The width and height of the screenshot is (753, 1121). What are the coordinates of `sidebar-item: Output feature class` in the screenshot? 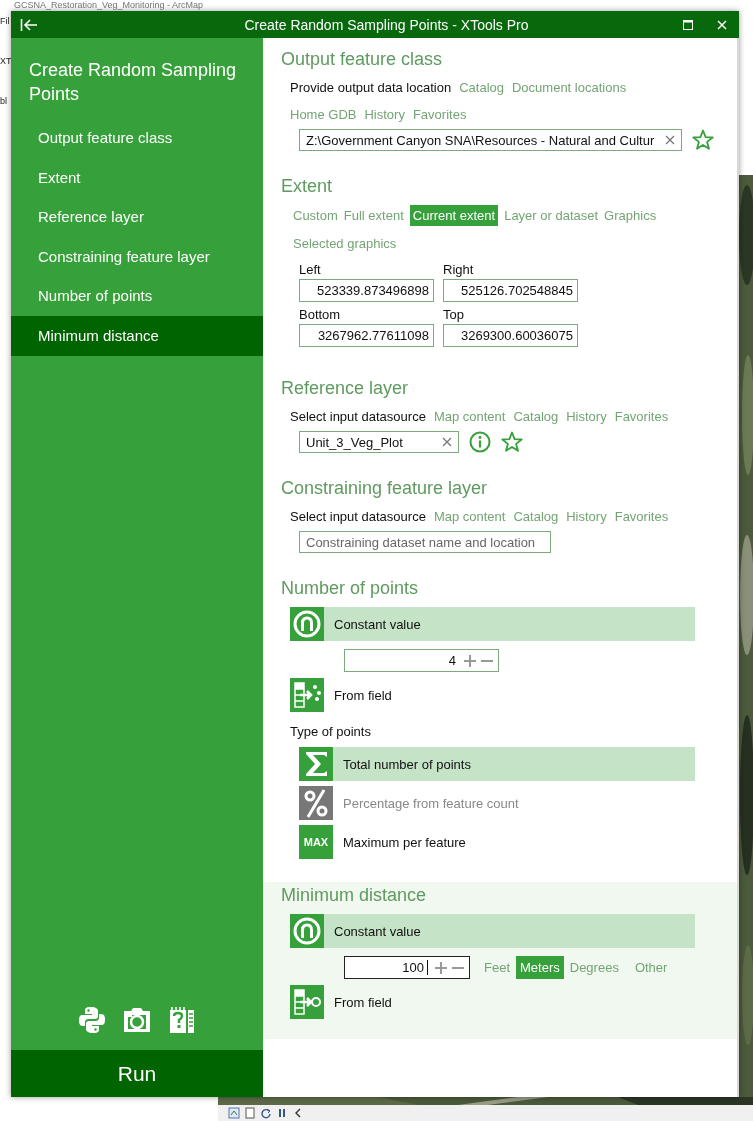 It's located at (137, 138).